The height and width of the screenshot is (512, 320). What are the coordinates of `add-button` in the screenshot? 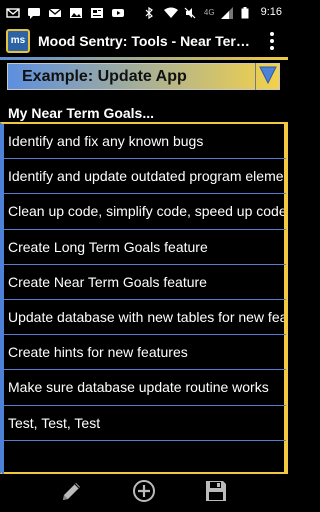 It's located at (144, 493).